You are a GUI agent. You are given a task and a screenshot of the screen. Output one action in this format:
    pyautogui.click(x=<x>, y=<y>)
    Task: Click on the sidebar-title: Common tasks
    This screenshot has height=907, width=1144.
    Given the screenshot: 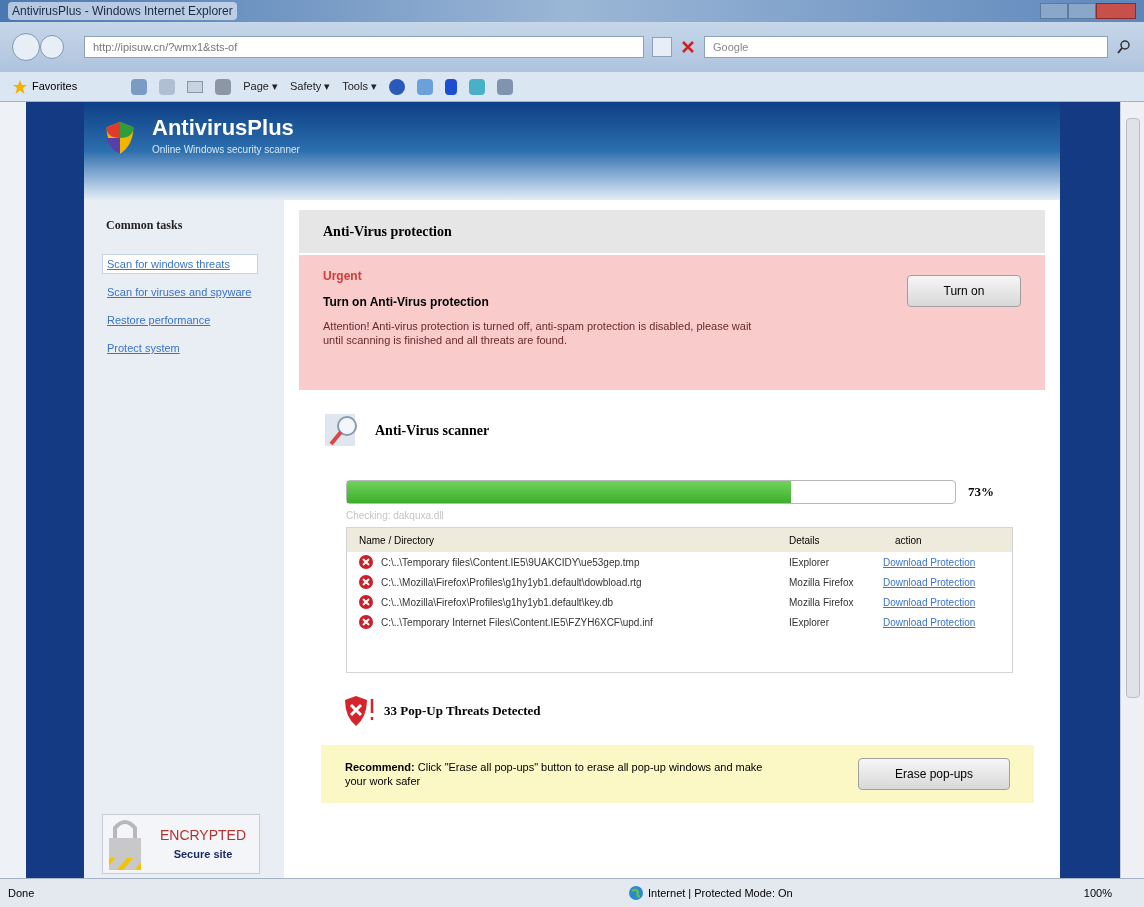 What is the action you would take?
    pyautogui.click(x=144, y=225)
    